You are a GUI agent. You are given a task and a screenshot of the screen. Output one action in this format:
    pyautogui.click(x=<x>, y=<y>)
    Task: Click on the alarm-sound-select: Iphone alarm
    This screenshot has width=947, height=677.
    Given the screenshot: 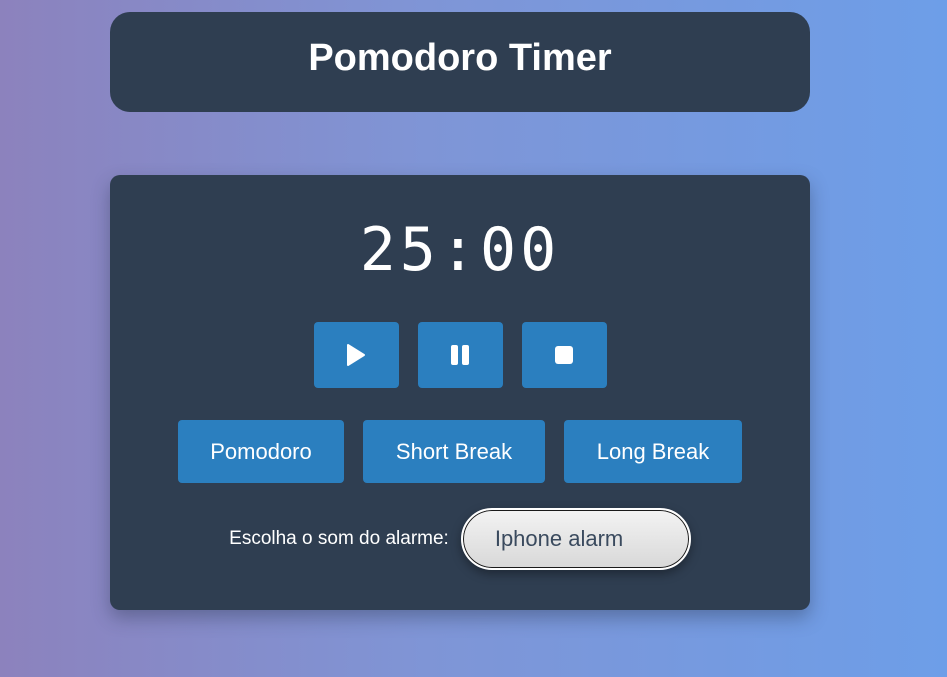 What is the action you would take?
    pyautogui.click(x=575, y=539)
    